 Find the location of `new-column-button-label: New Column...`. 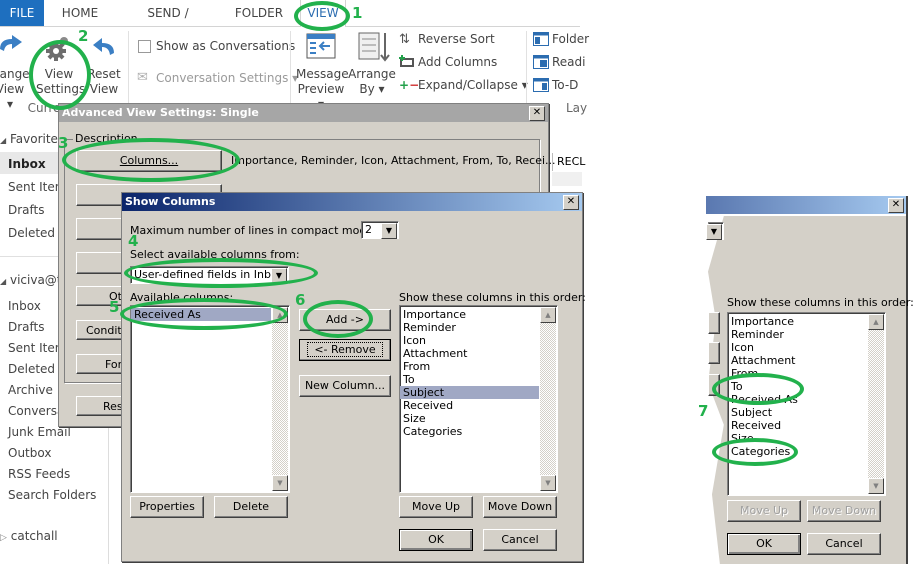

new-column-button-label: New Column... is located at coordinates (345, 385).